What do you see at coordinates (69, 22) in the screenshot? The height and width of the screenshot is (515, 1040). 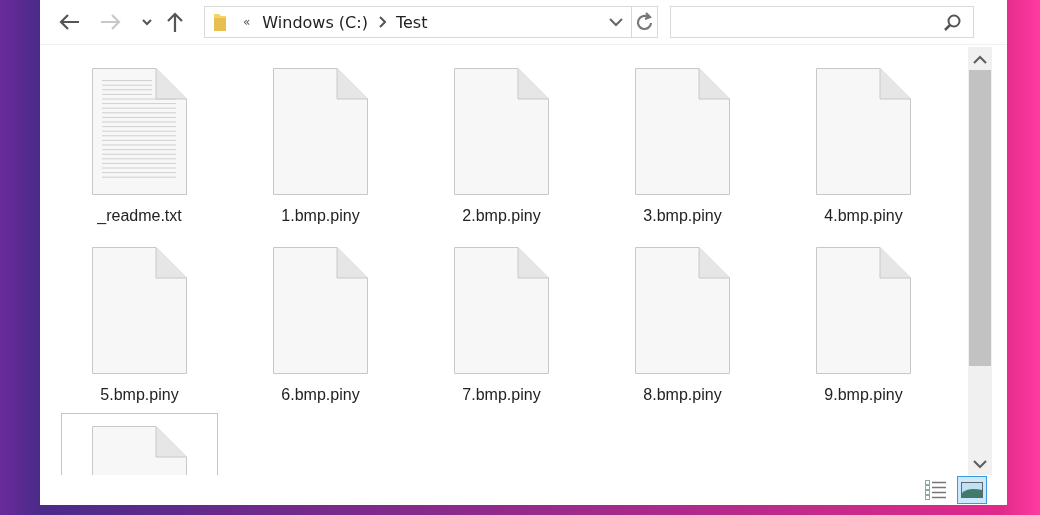 I see `back-arrow-icon` at bounding box center [69, 22].